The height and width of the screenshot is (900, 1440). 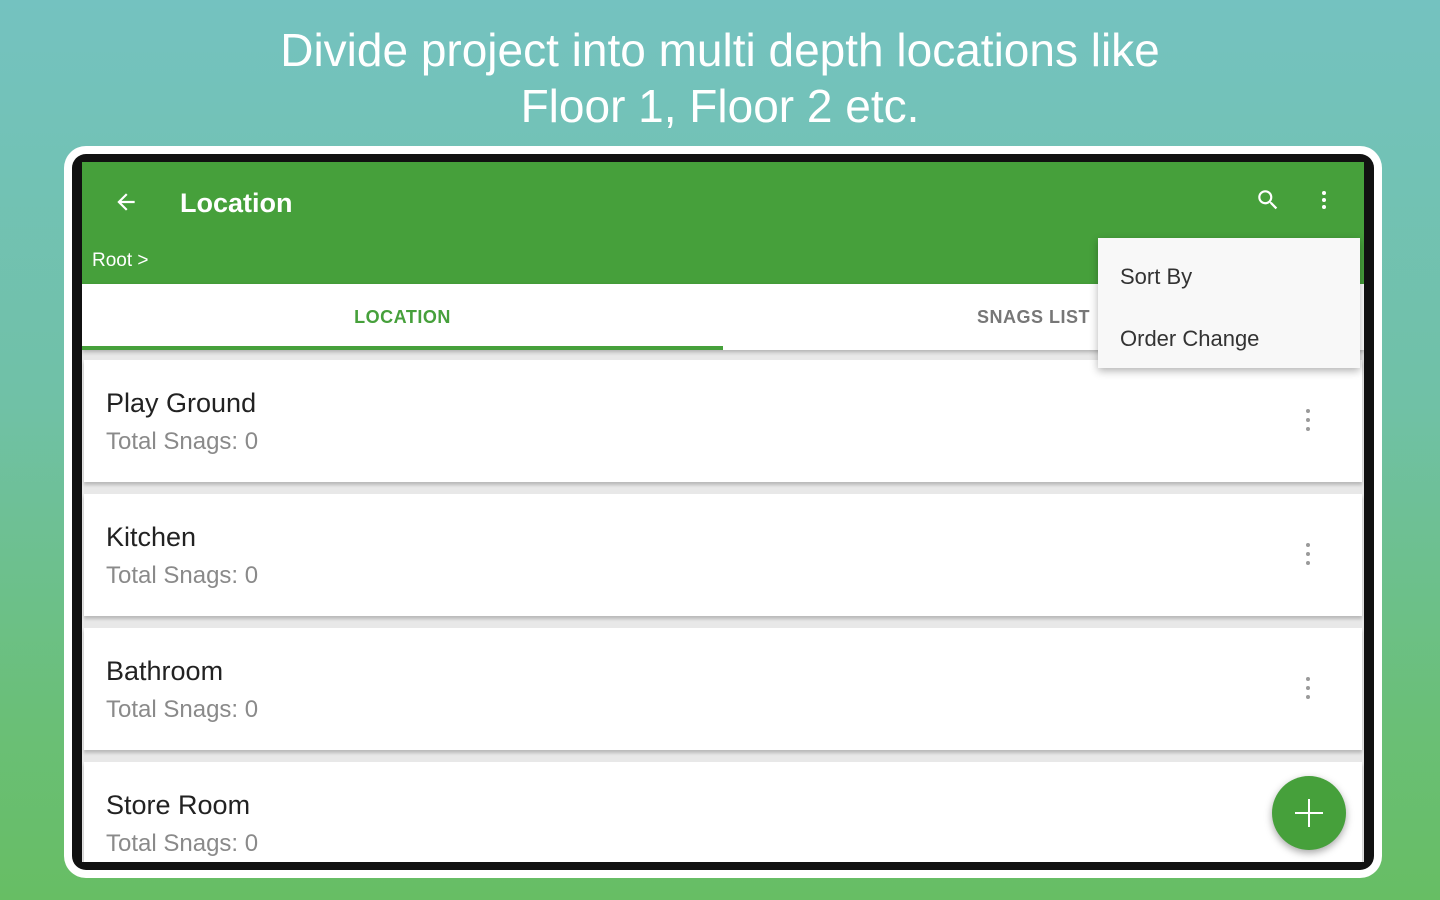 What do you see at coordinates (120, 261) in the screenshot?
I see `breadcrumb: Root >` at bounding box center [120, 261].